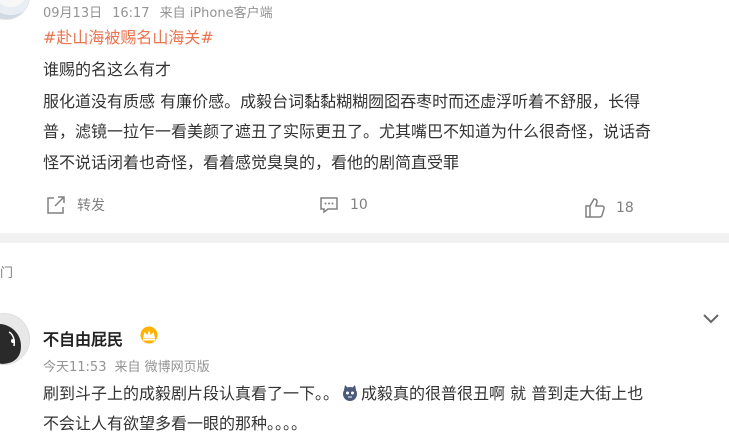 The image size is (729, 434). I want to click on divider, so click(364, 238).